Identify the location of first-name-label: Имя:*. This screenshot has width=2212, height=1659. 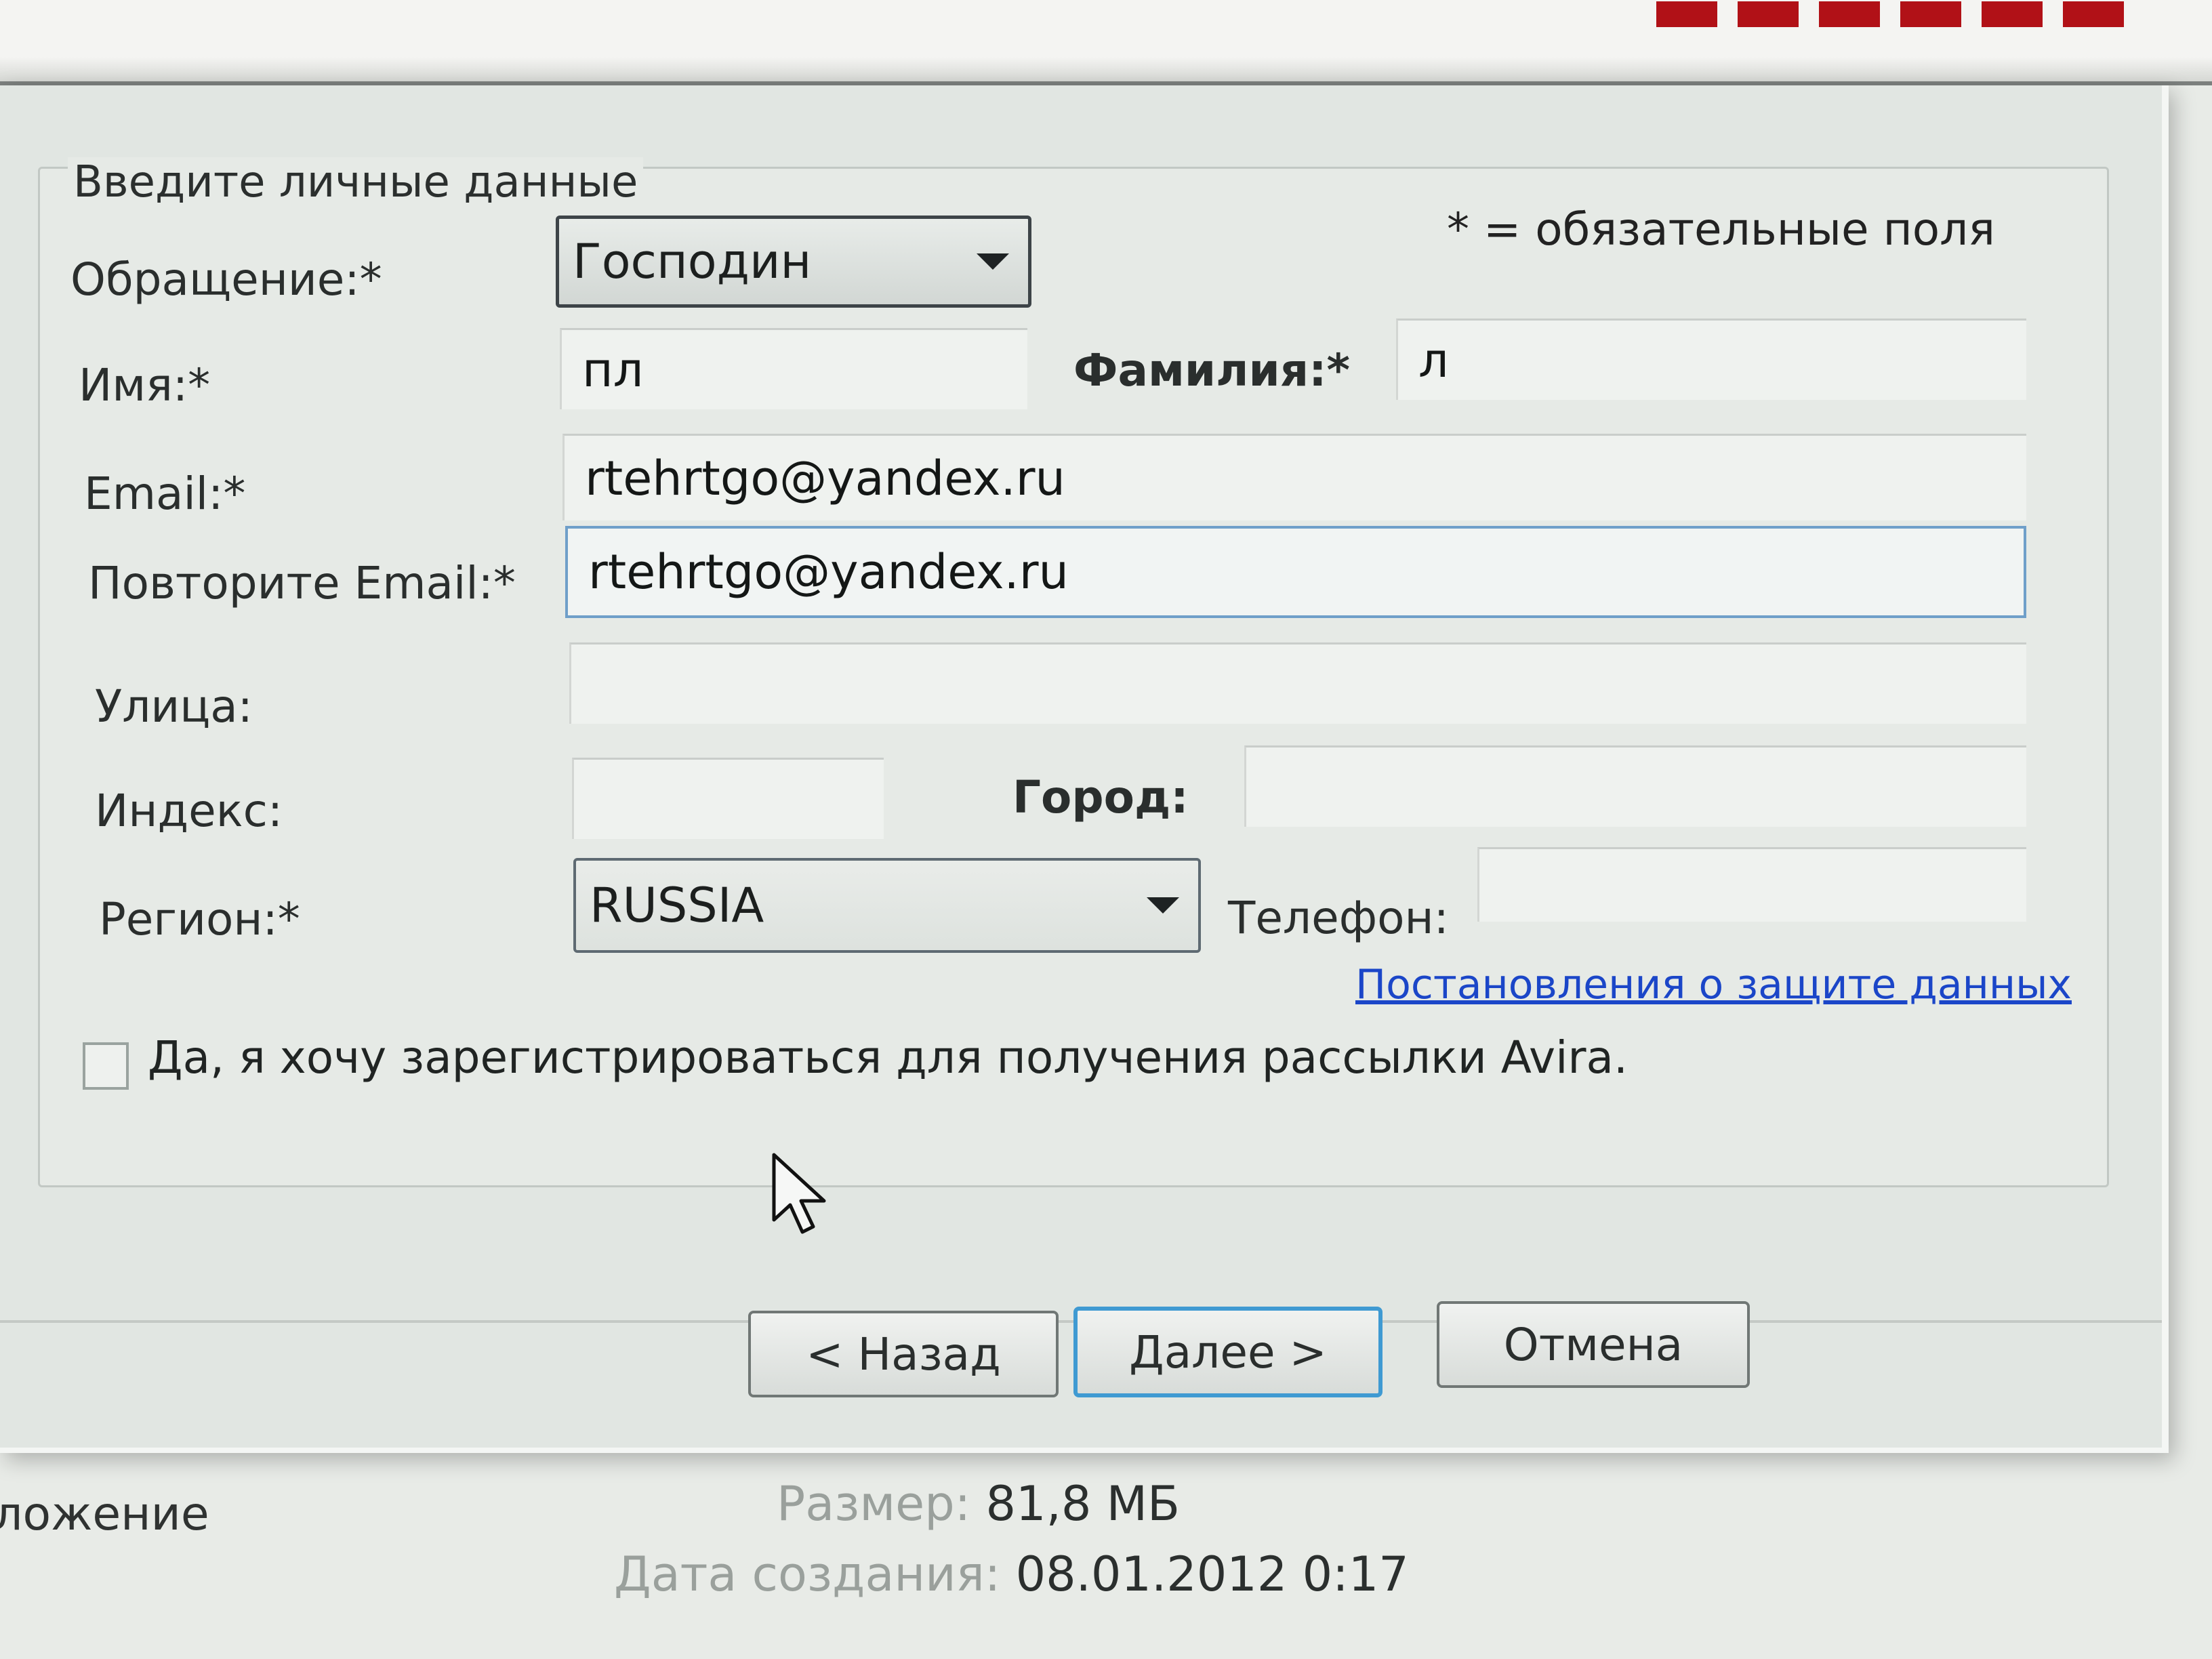
(145, 385).